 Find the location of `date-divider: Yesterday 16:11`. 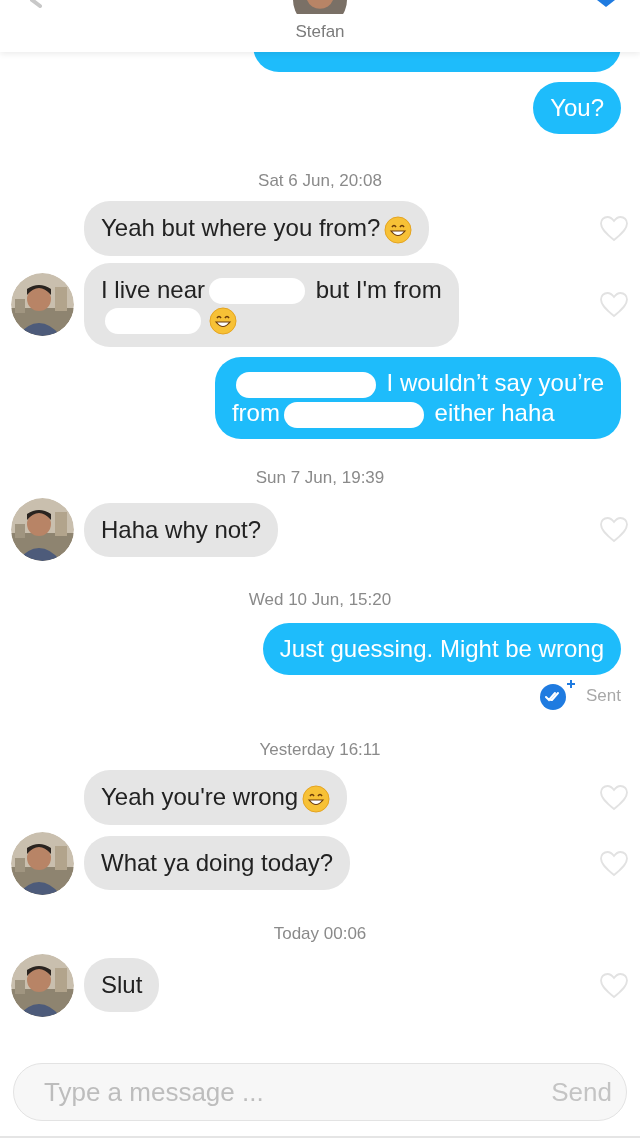

date-divider: Yesterday 16:11 is located at coordinates (320, 750).